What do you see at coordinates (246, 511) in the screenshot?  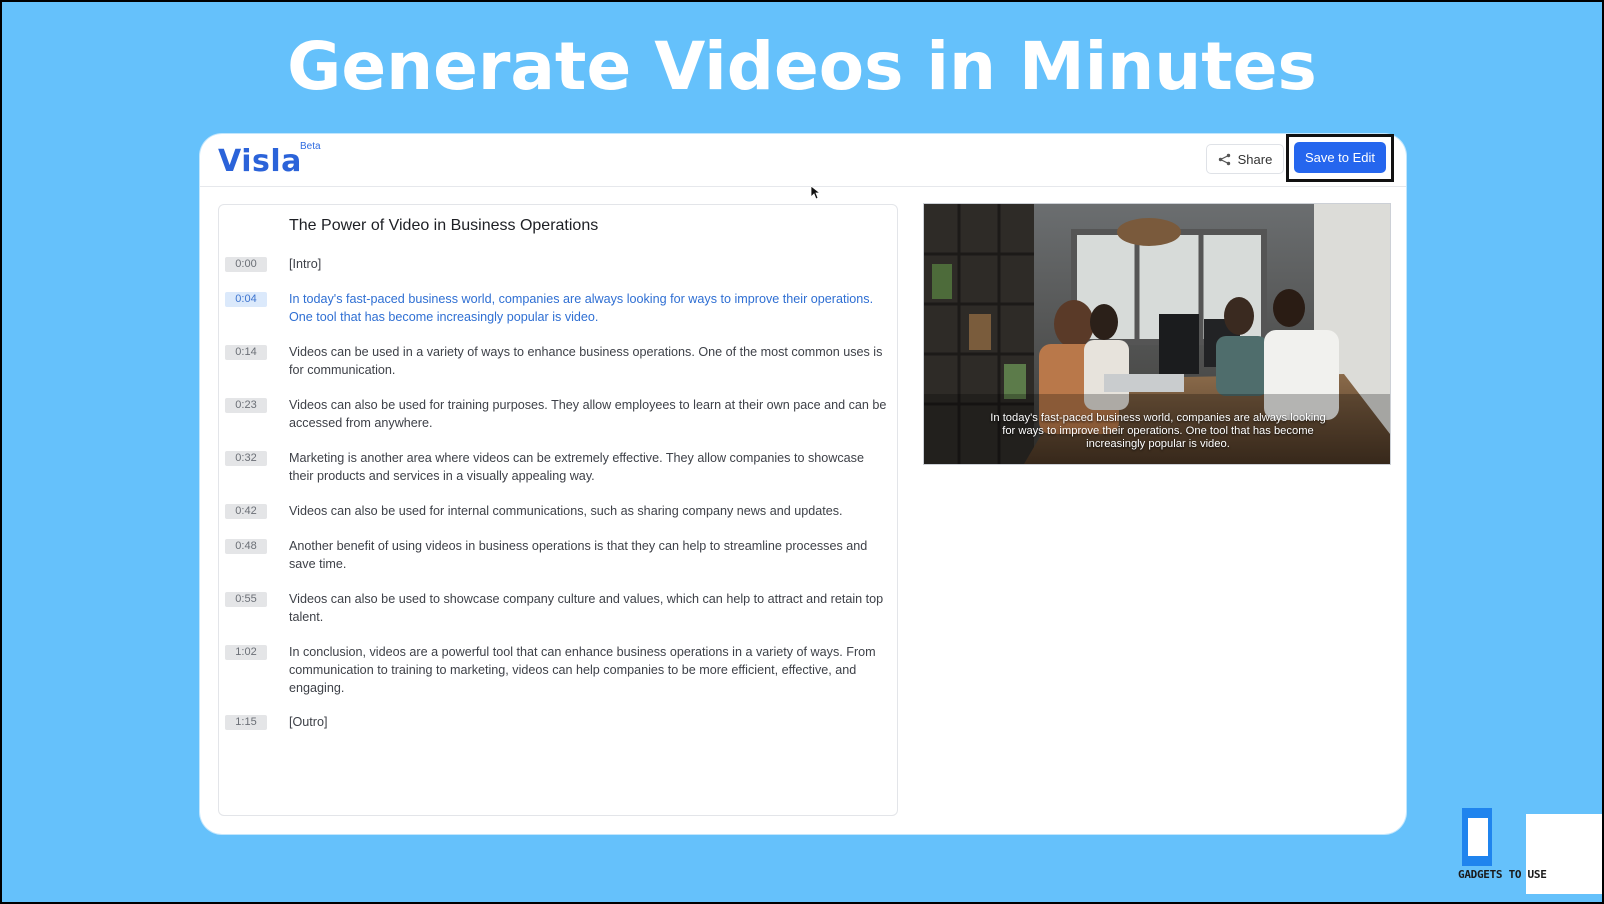 I see `timestamp-badge: 0:42` at bounding box center [246, 511].